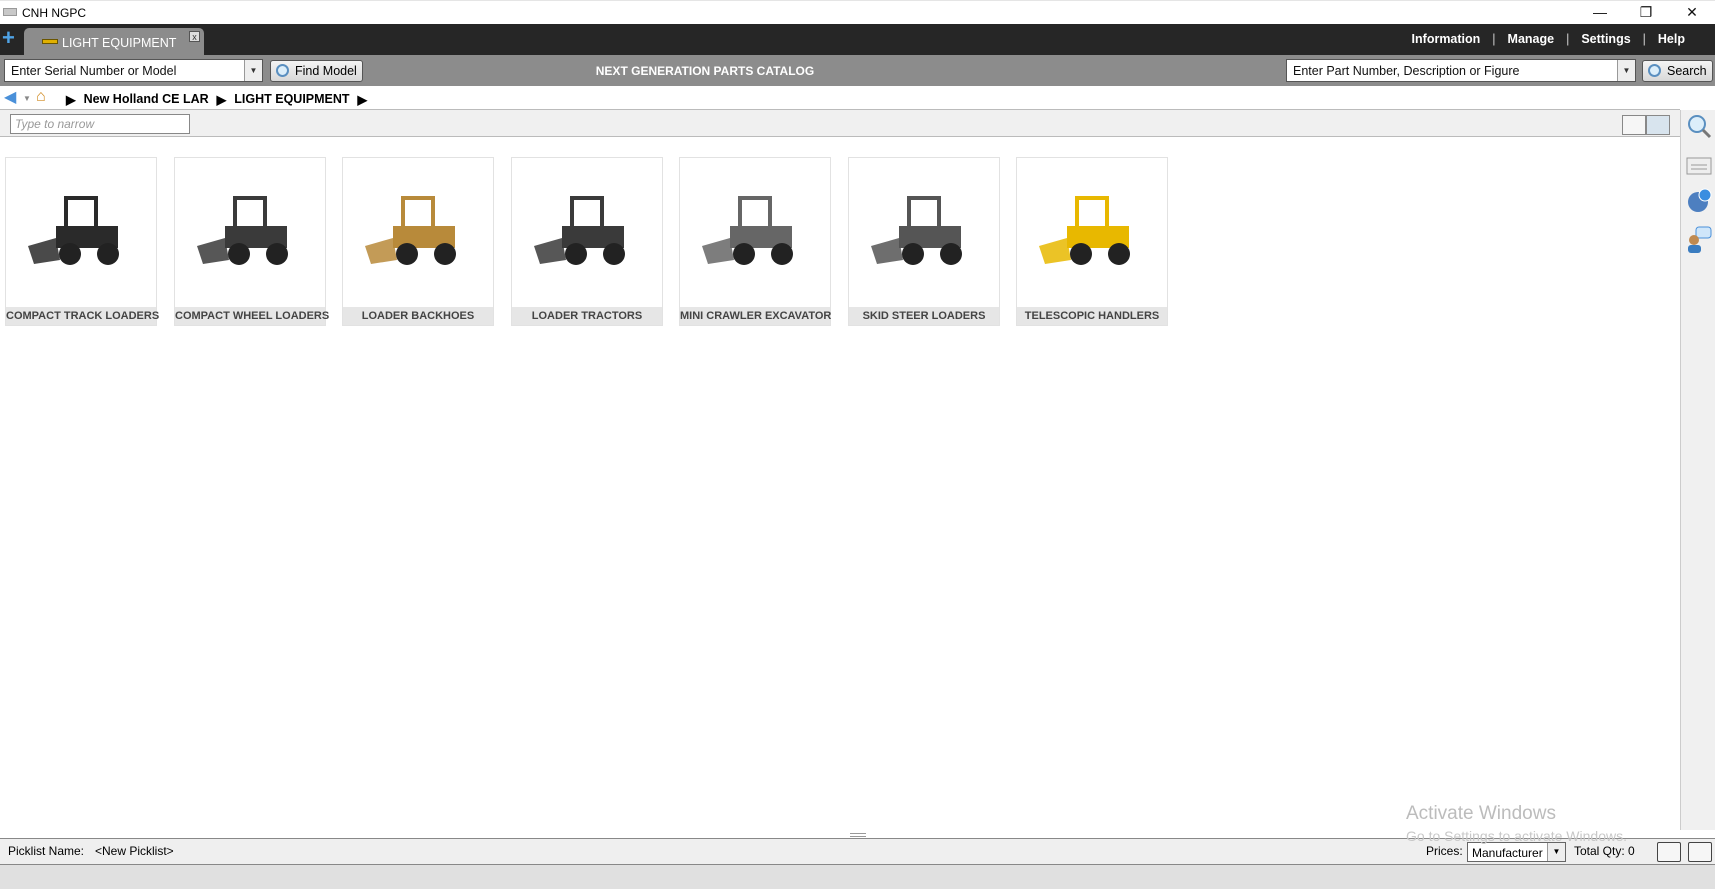 This screenshot has width=1715, height=889. I want to click on bottom-bar, so click(857, 877).